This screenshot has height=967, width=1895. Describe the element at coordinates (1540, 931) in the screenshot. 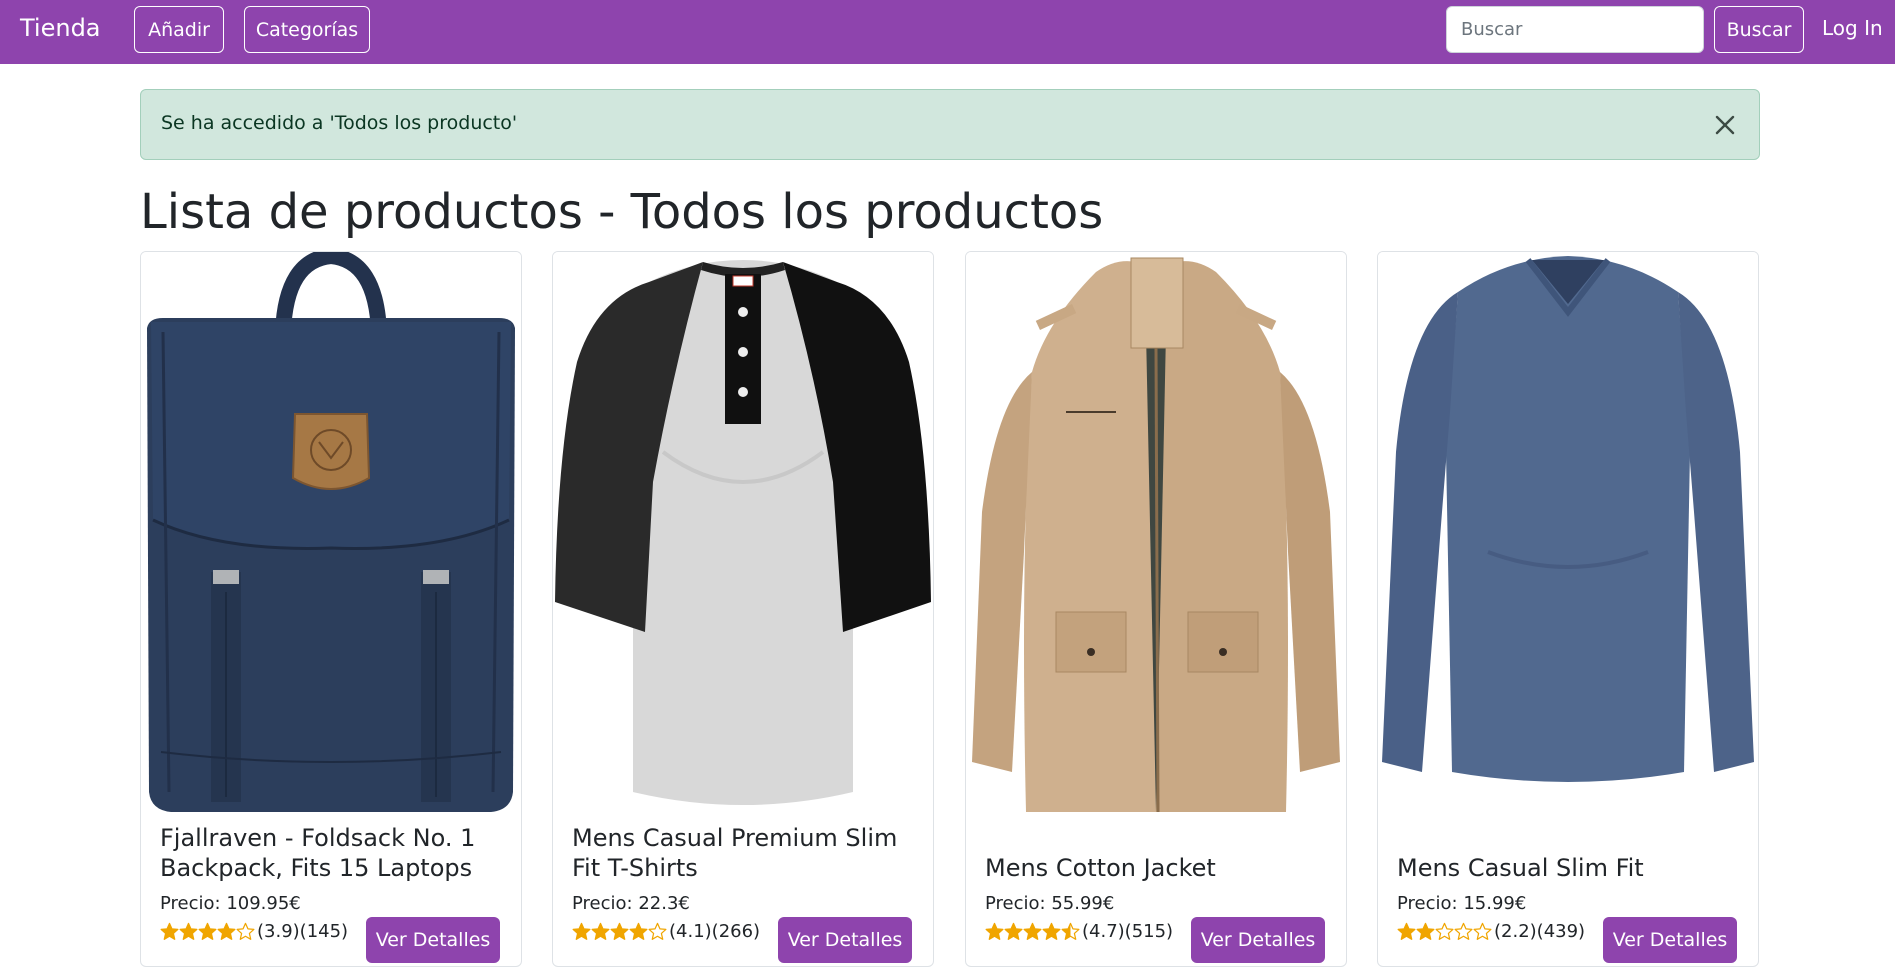

I see `rating-text: (2.2)(439)` at that location.